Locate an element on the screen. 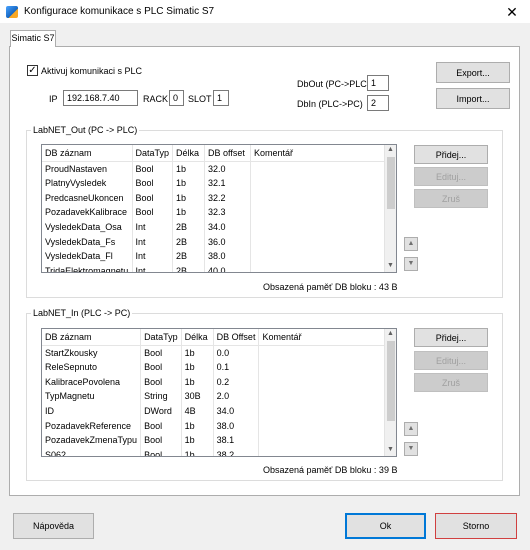 The width and height of the screenshot is (530, 550). table-row: VysledekData_Fl Int 2B 38.0 is located at coordinates (214, 256).